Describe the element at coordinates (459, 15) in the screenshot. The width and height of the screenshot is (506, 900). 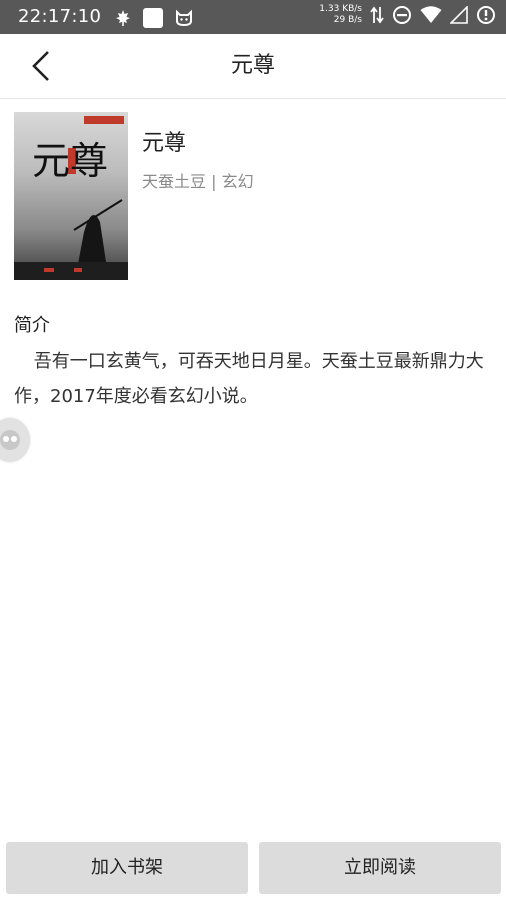
I see `signal-icon` at that location.